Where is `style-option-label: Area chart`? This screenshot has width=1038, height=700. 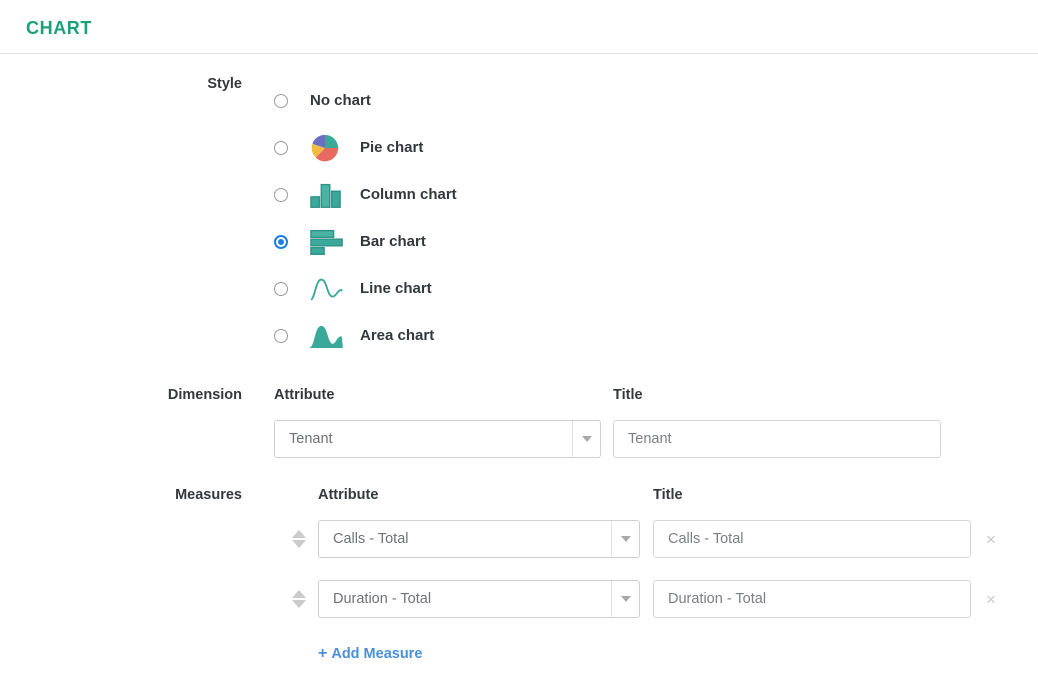 style-option-label: Area chart is located at coordinates (397, 335).